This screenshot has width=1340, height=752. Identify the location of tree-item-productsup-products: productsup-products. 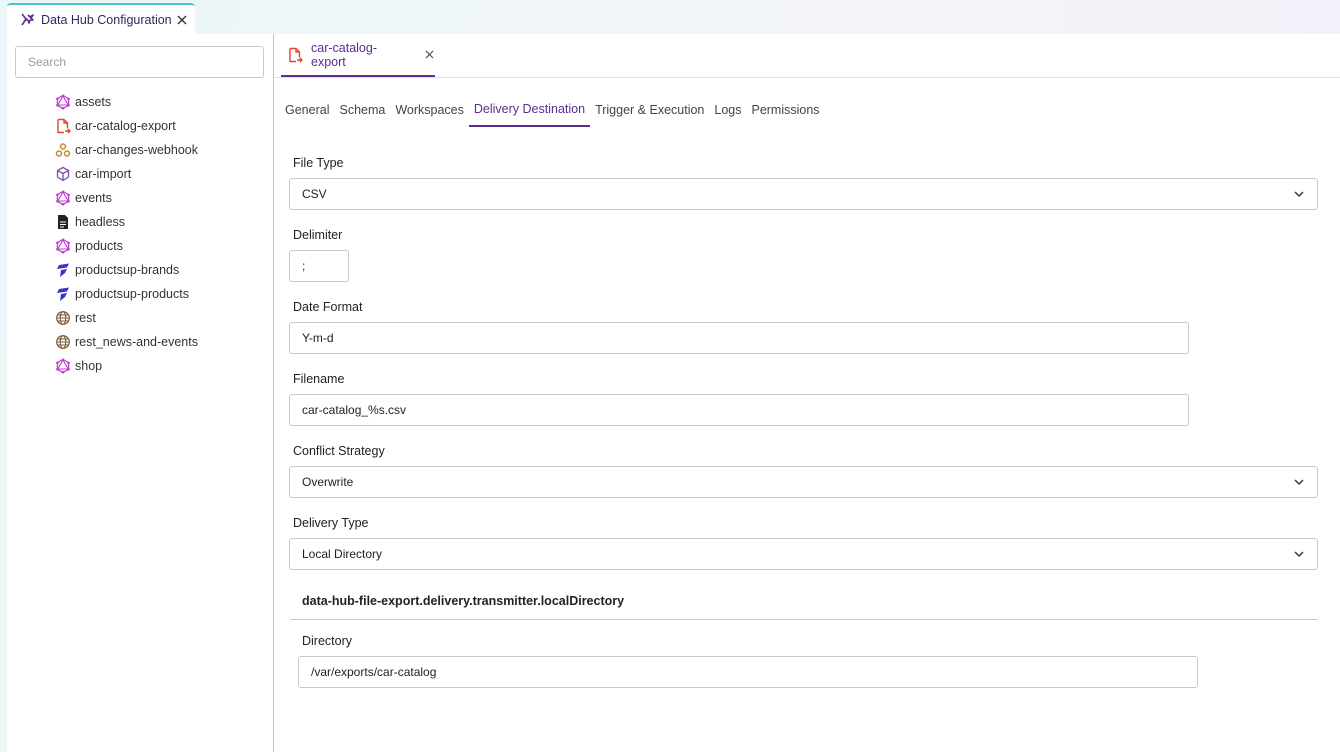
(126, 294).